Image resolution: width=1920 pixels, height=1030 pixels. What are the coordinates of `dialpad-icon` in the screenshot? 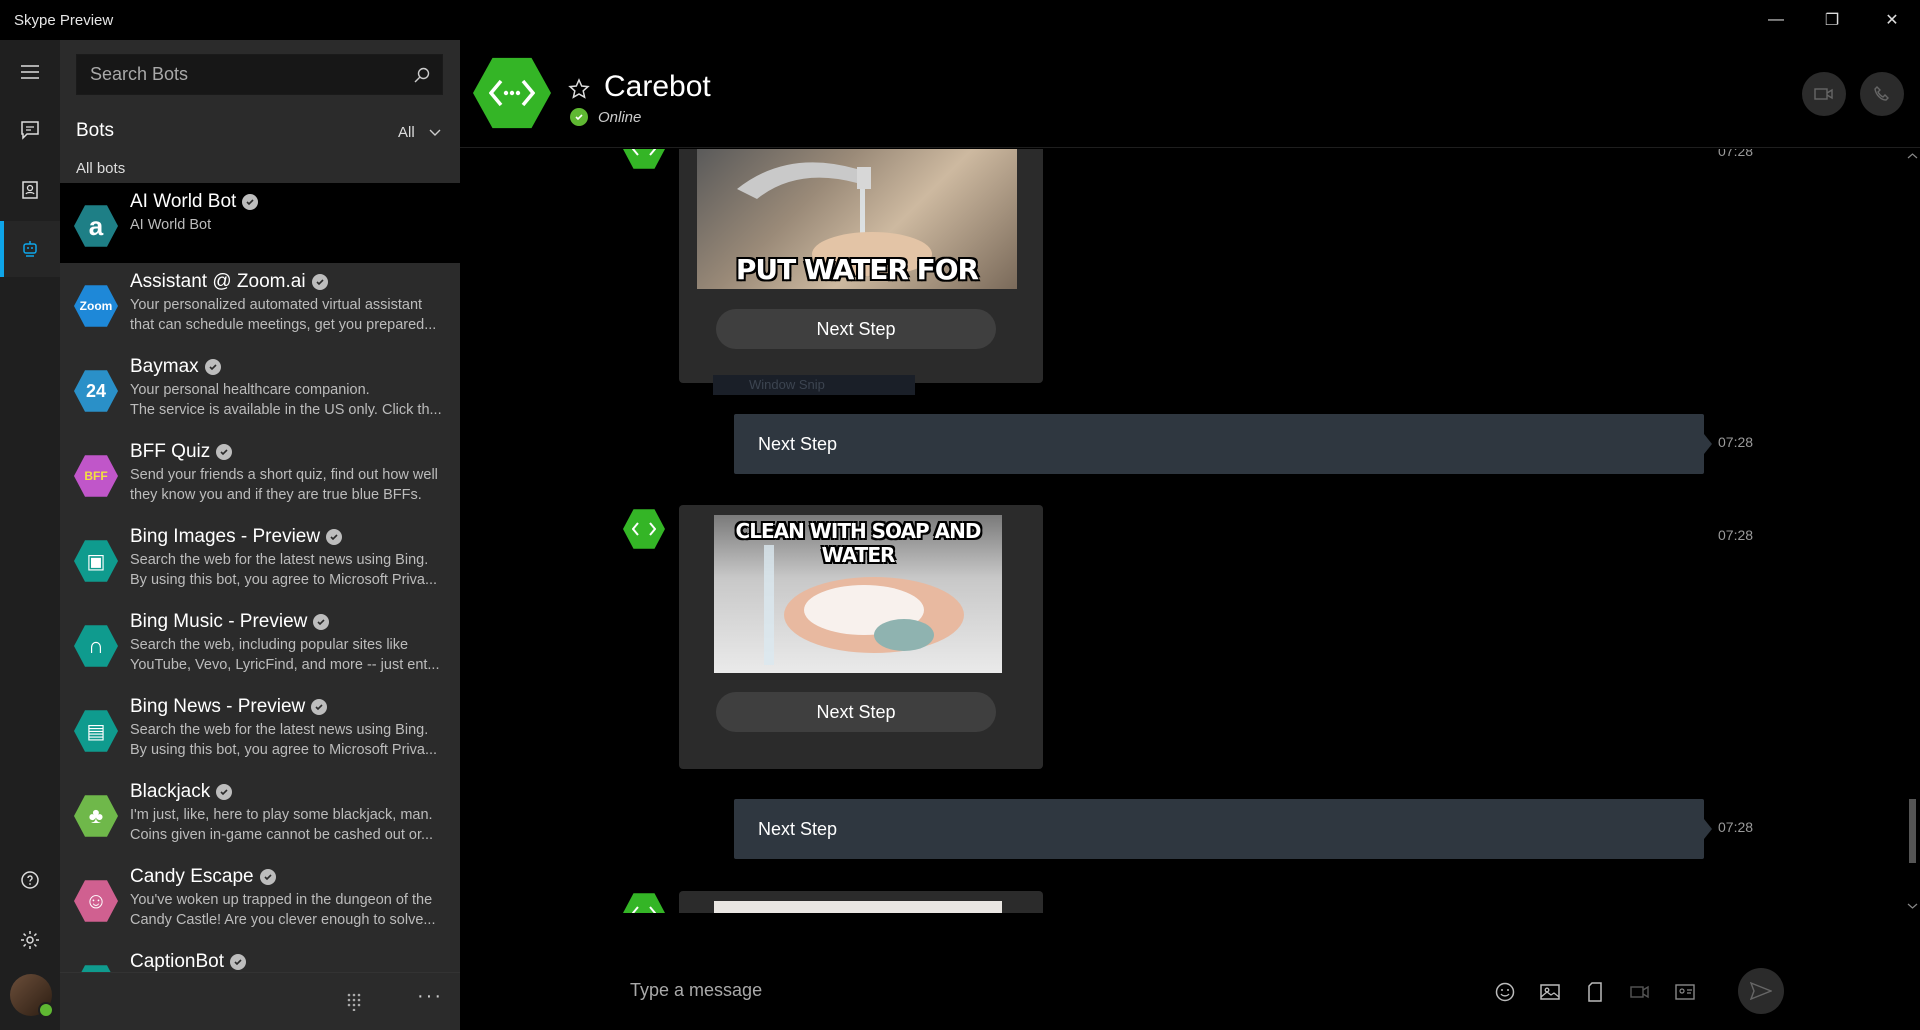 It's located at (354, 1002).